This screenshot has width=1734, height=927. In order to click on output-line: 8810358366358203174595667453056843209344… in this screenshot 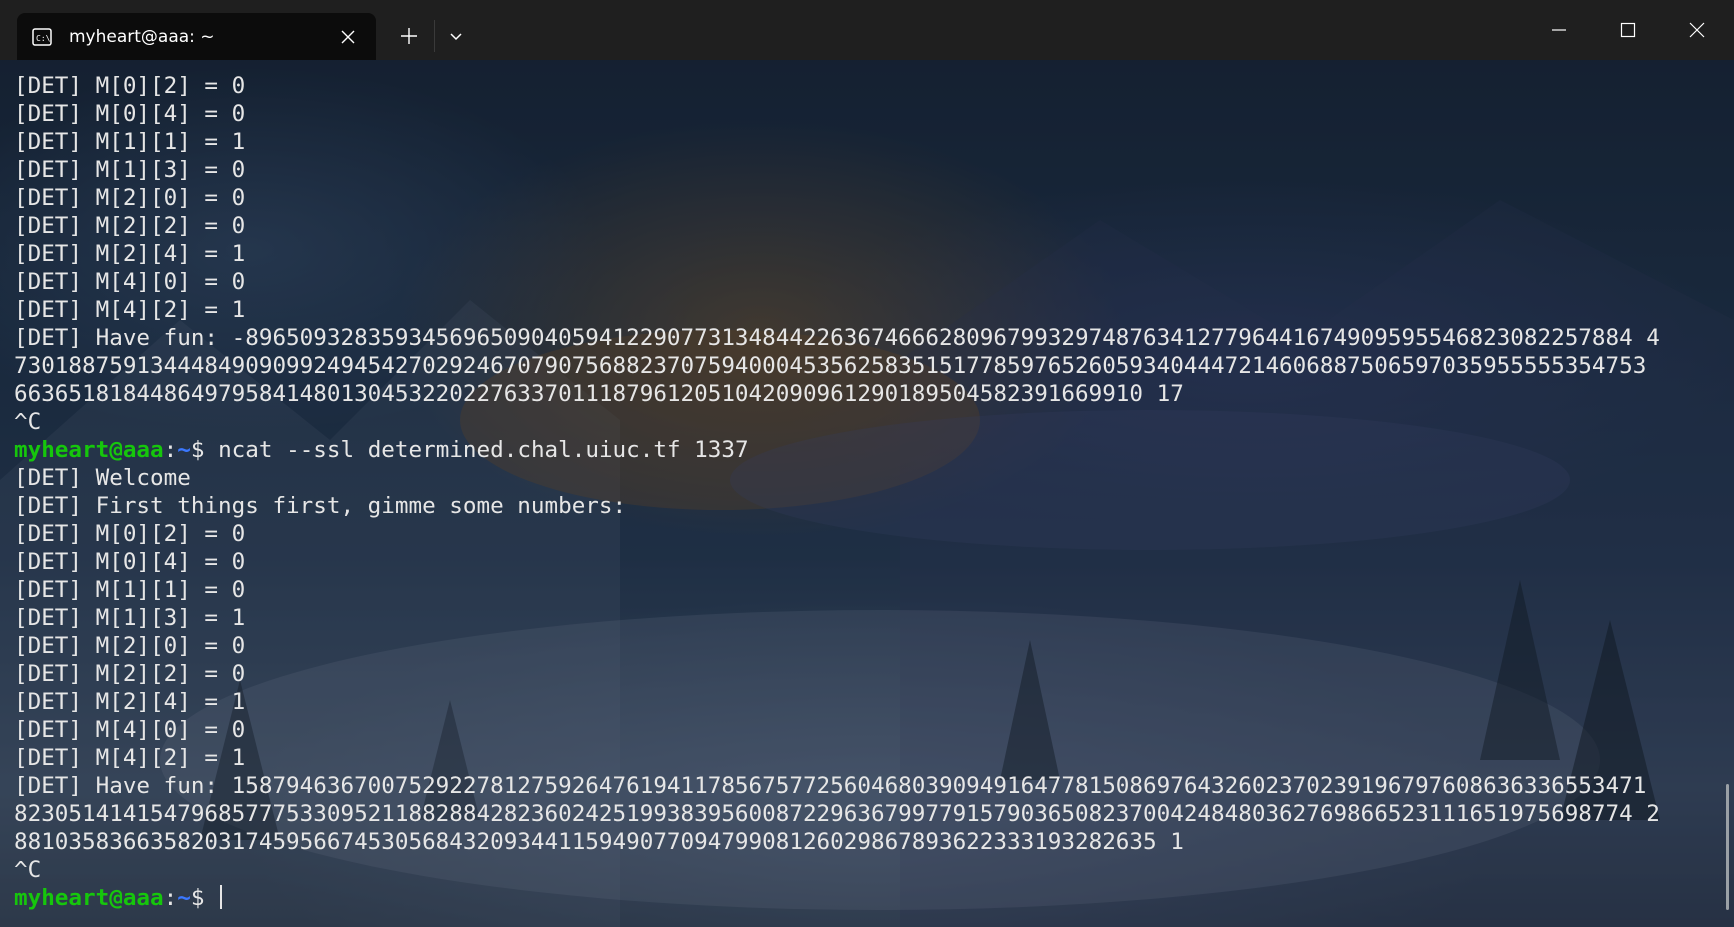, I will do `click(599, 842)`.